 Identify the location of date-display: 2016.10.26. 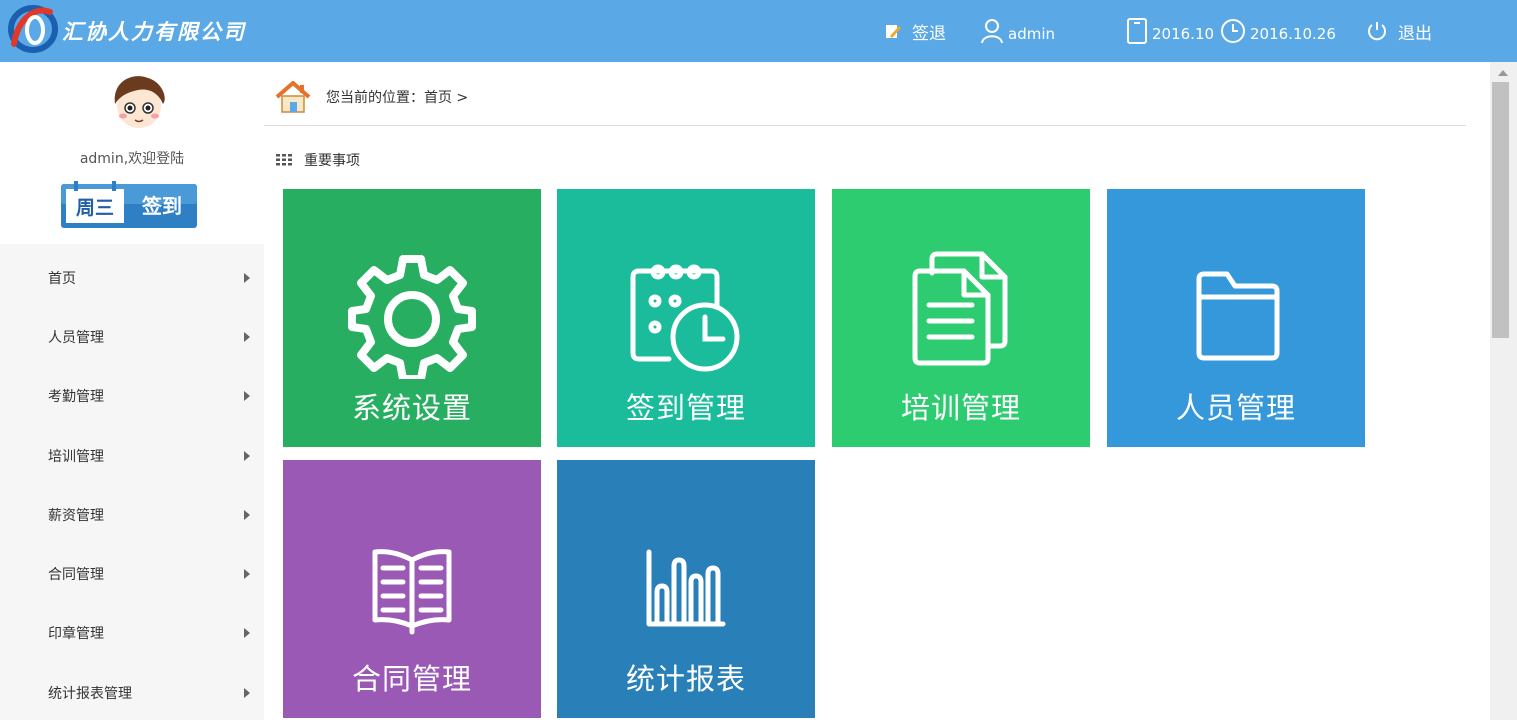
(1278, 31).